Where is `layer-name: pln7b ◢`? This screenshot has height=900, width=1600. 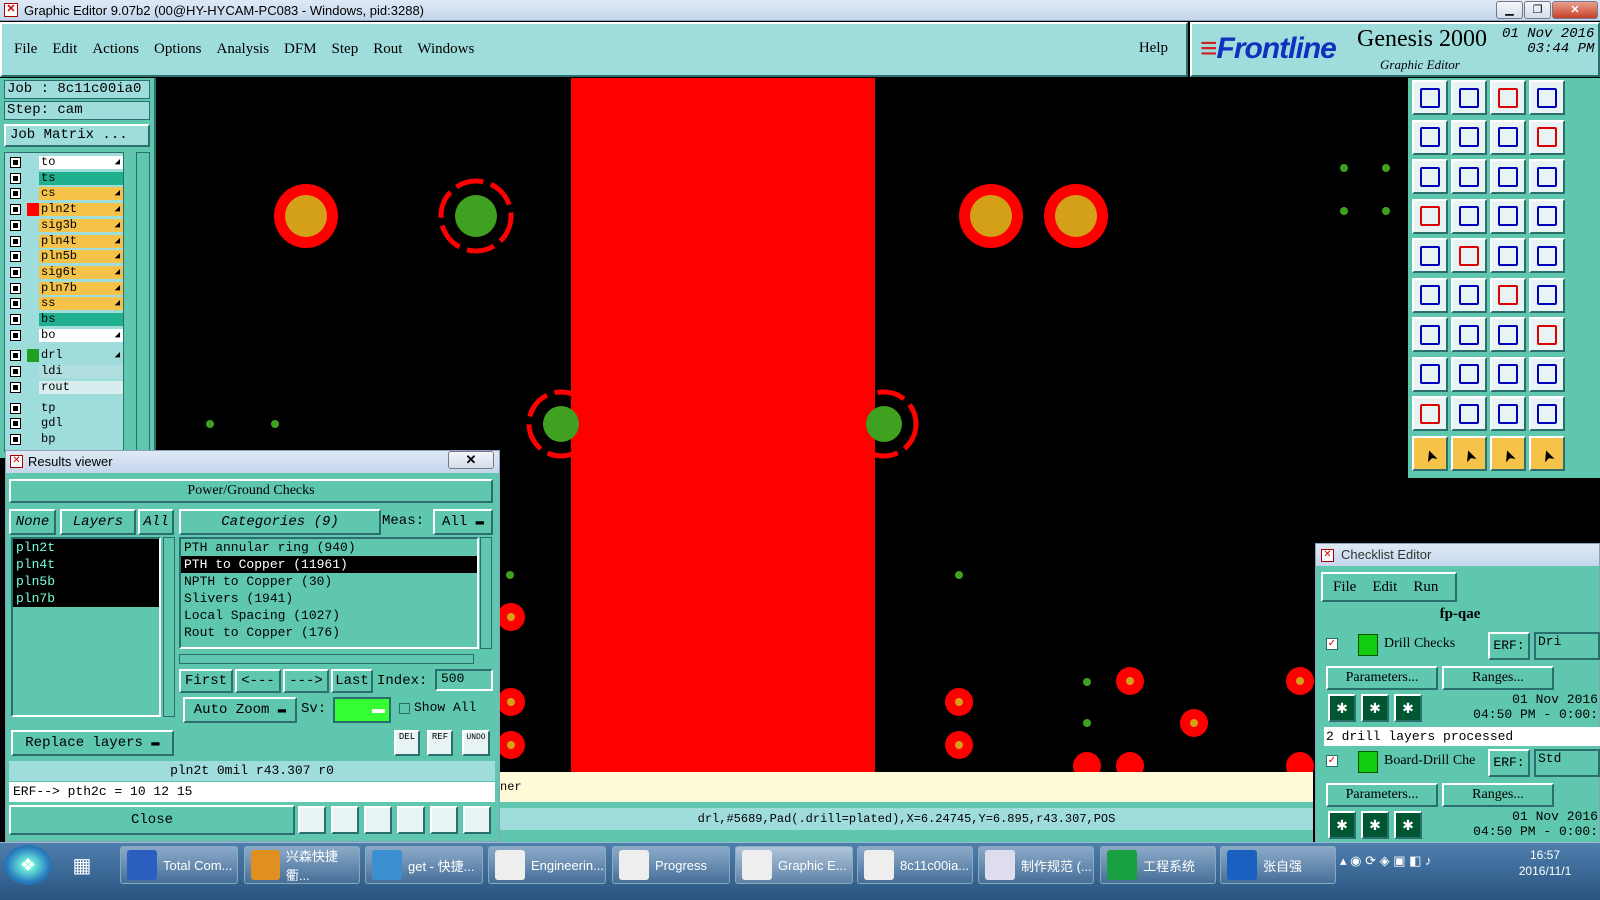
layer-name: pln7b ◢ is located at coordinates (81, 288).